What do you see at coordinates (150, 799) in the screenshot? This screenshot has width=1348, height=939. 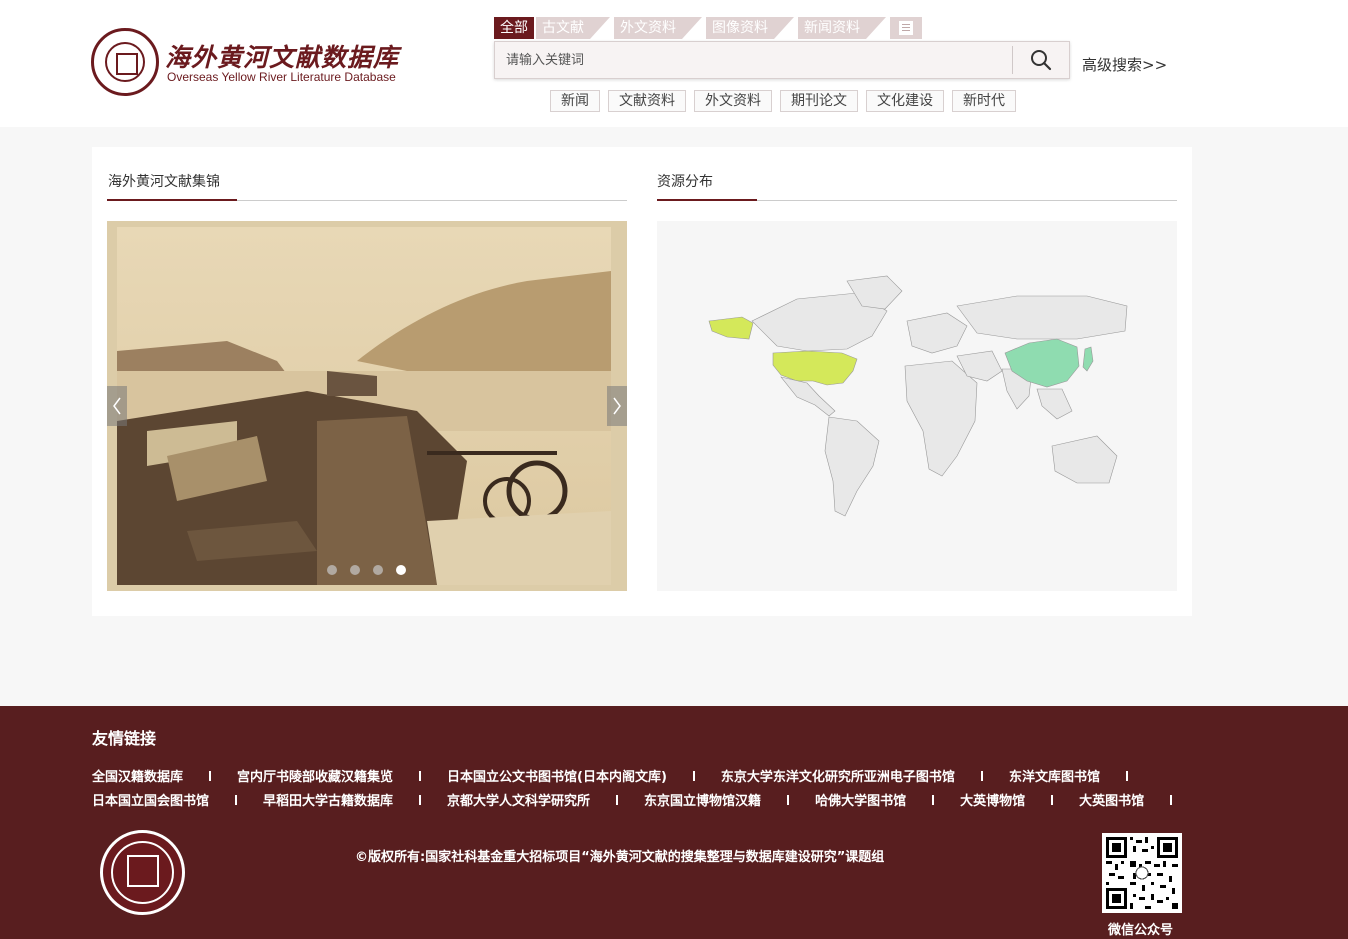 I see `friendly-link: 日本国立国会图书馆` at bounding box center [150, 799].